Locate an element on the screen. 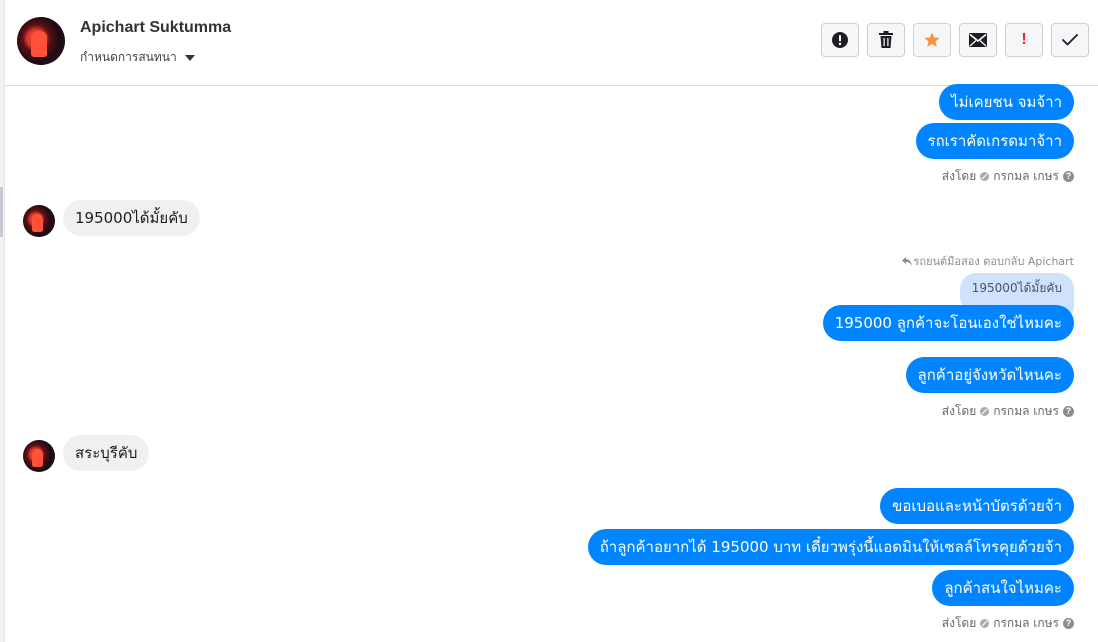  message-bubble-outgoing: ไม่เคยชน จมจ้าา is located at coordinates (1006, 102).